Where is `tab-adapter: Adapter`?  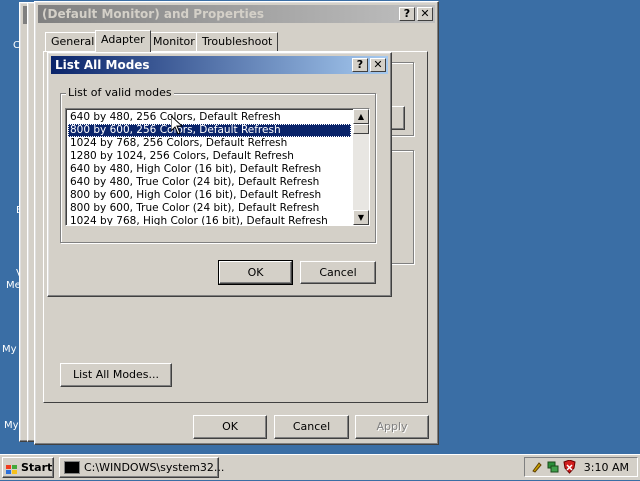
tab-adapter: Adapter is located at coordinates (123, 41).